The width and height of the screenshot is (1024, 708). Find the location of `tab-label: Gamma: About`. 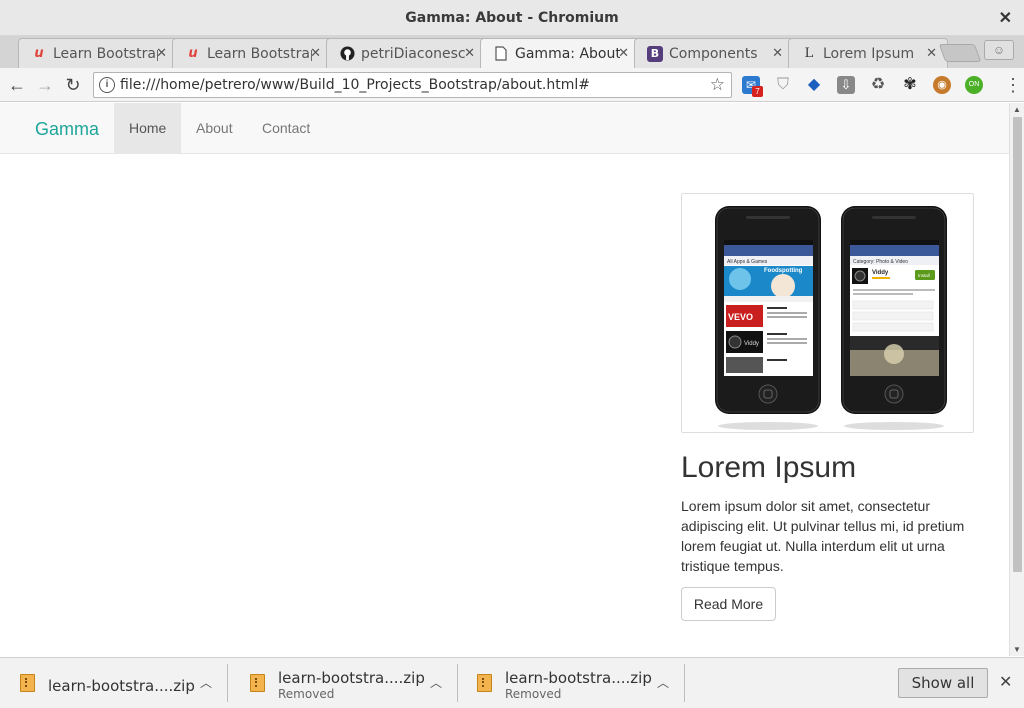

tab-label: Gamma: About is located at coordinates (567, 53).